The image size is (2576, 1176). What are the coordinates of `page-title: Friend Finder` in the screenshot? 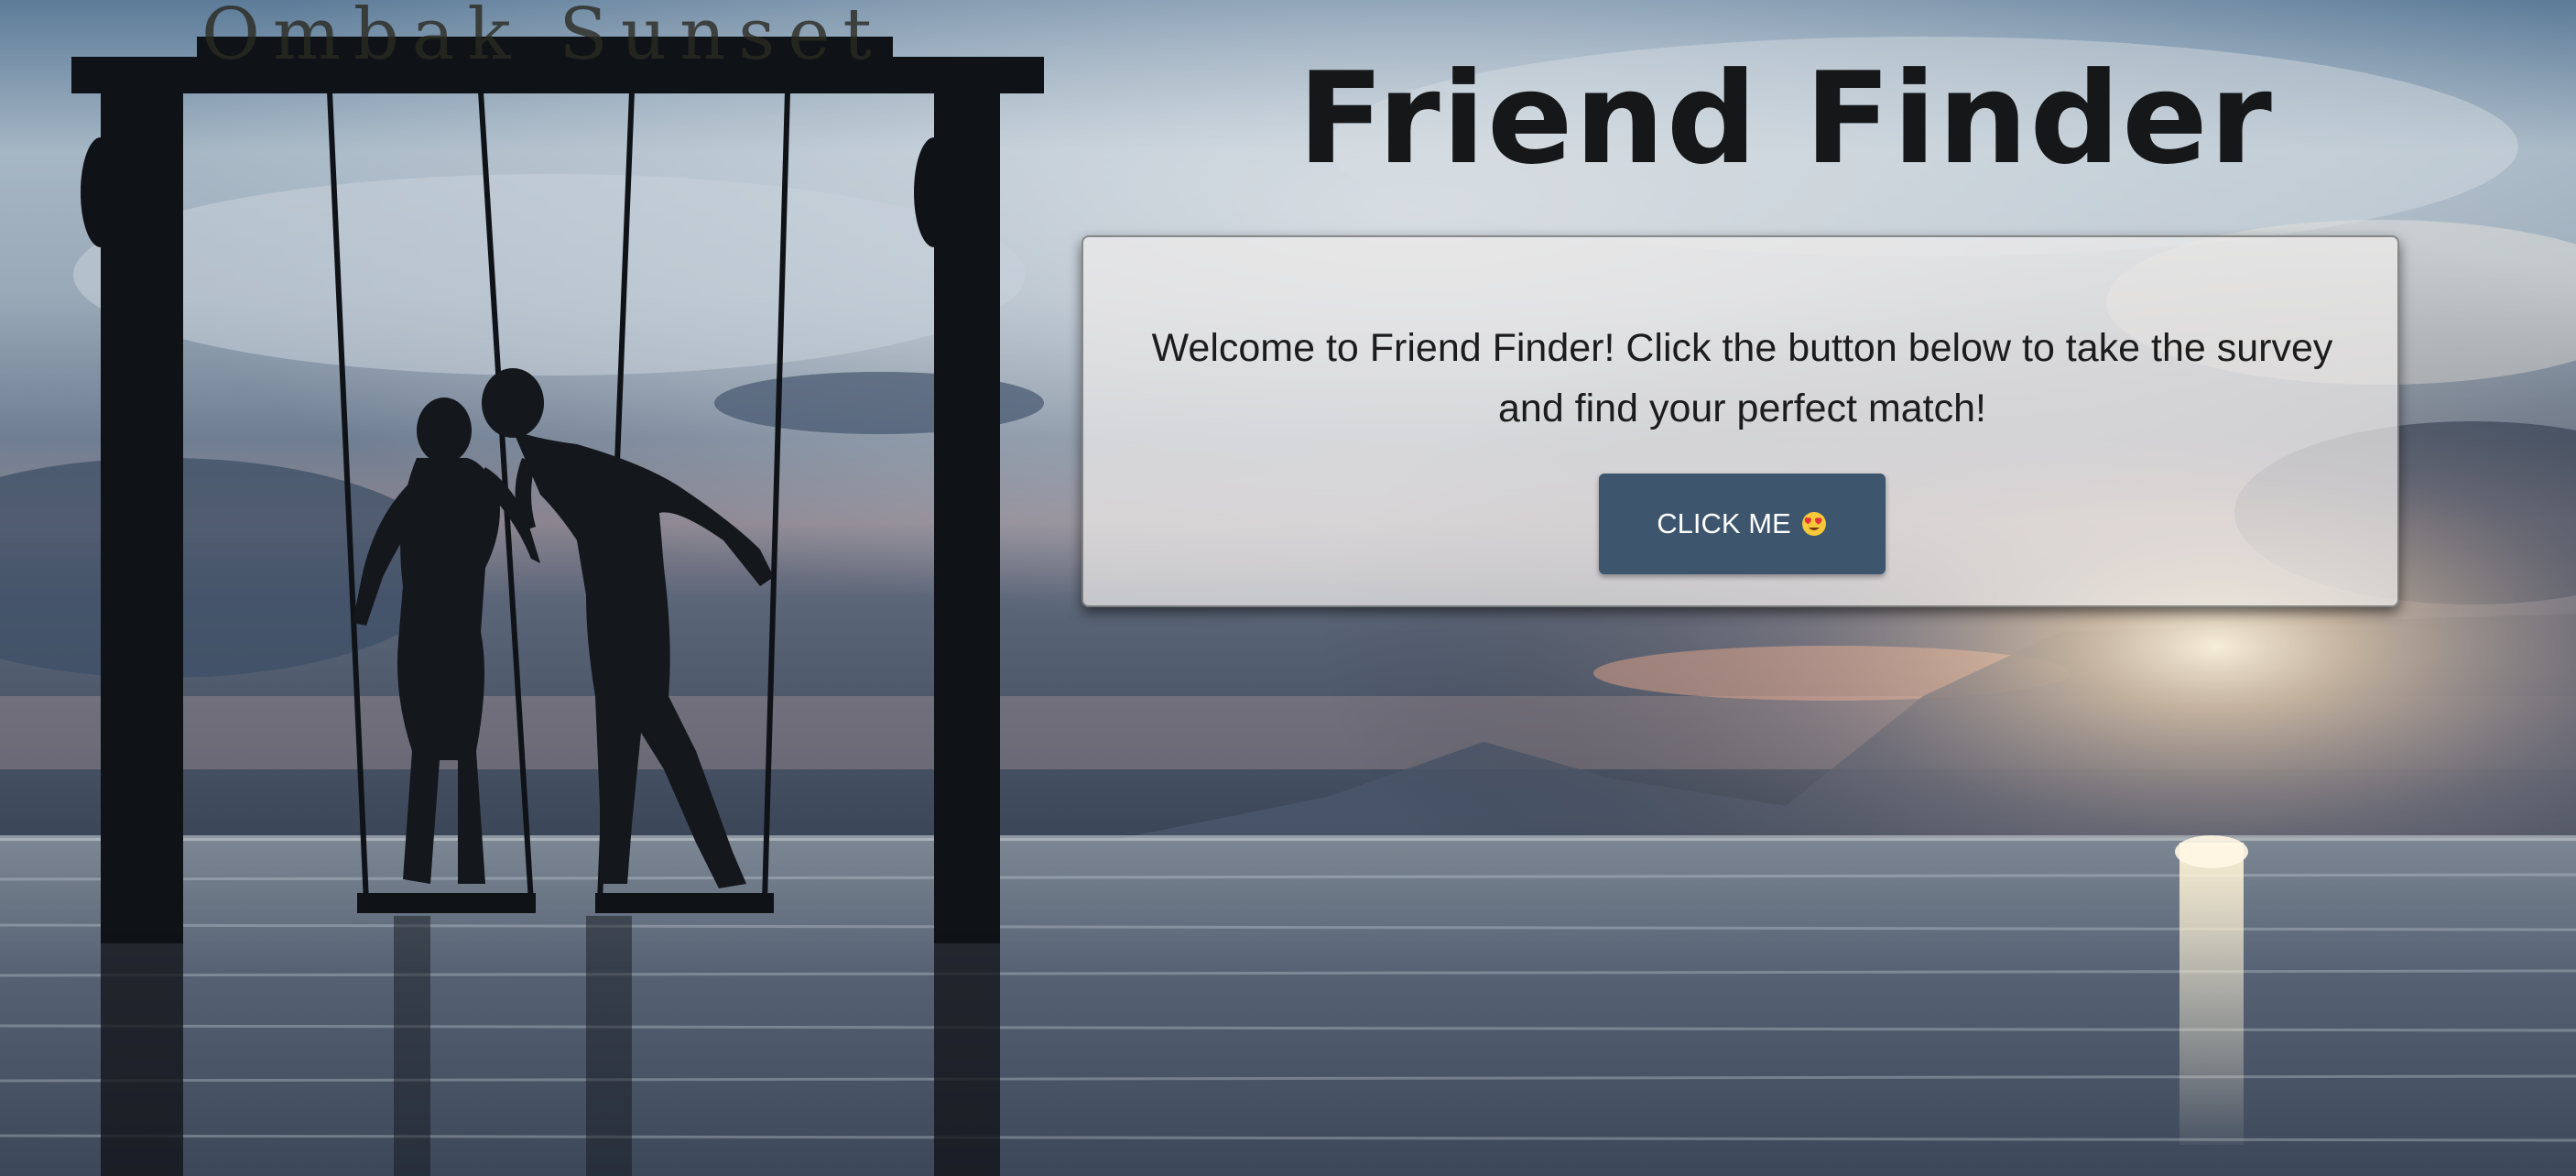 It's located at (1786, 118).